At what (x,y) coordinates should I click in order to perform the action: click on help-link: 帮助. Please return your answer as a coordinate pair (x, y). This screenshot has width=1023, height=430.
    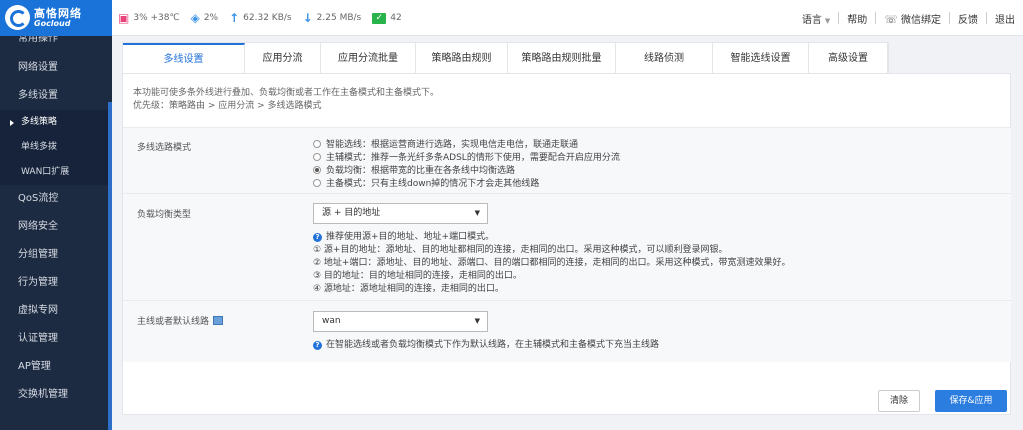
    Looking at the image, I should click on (857, 18).